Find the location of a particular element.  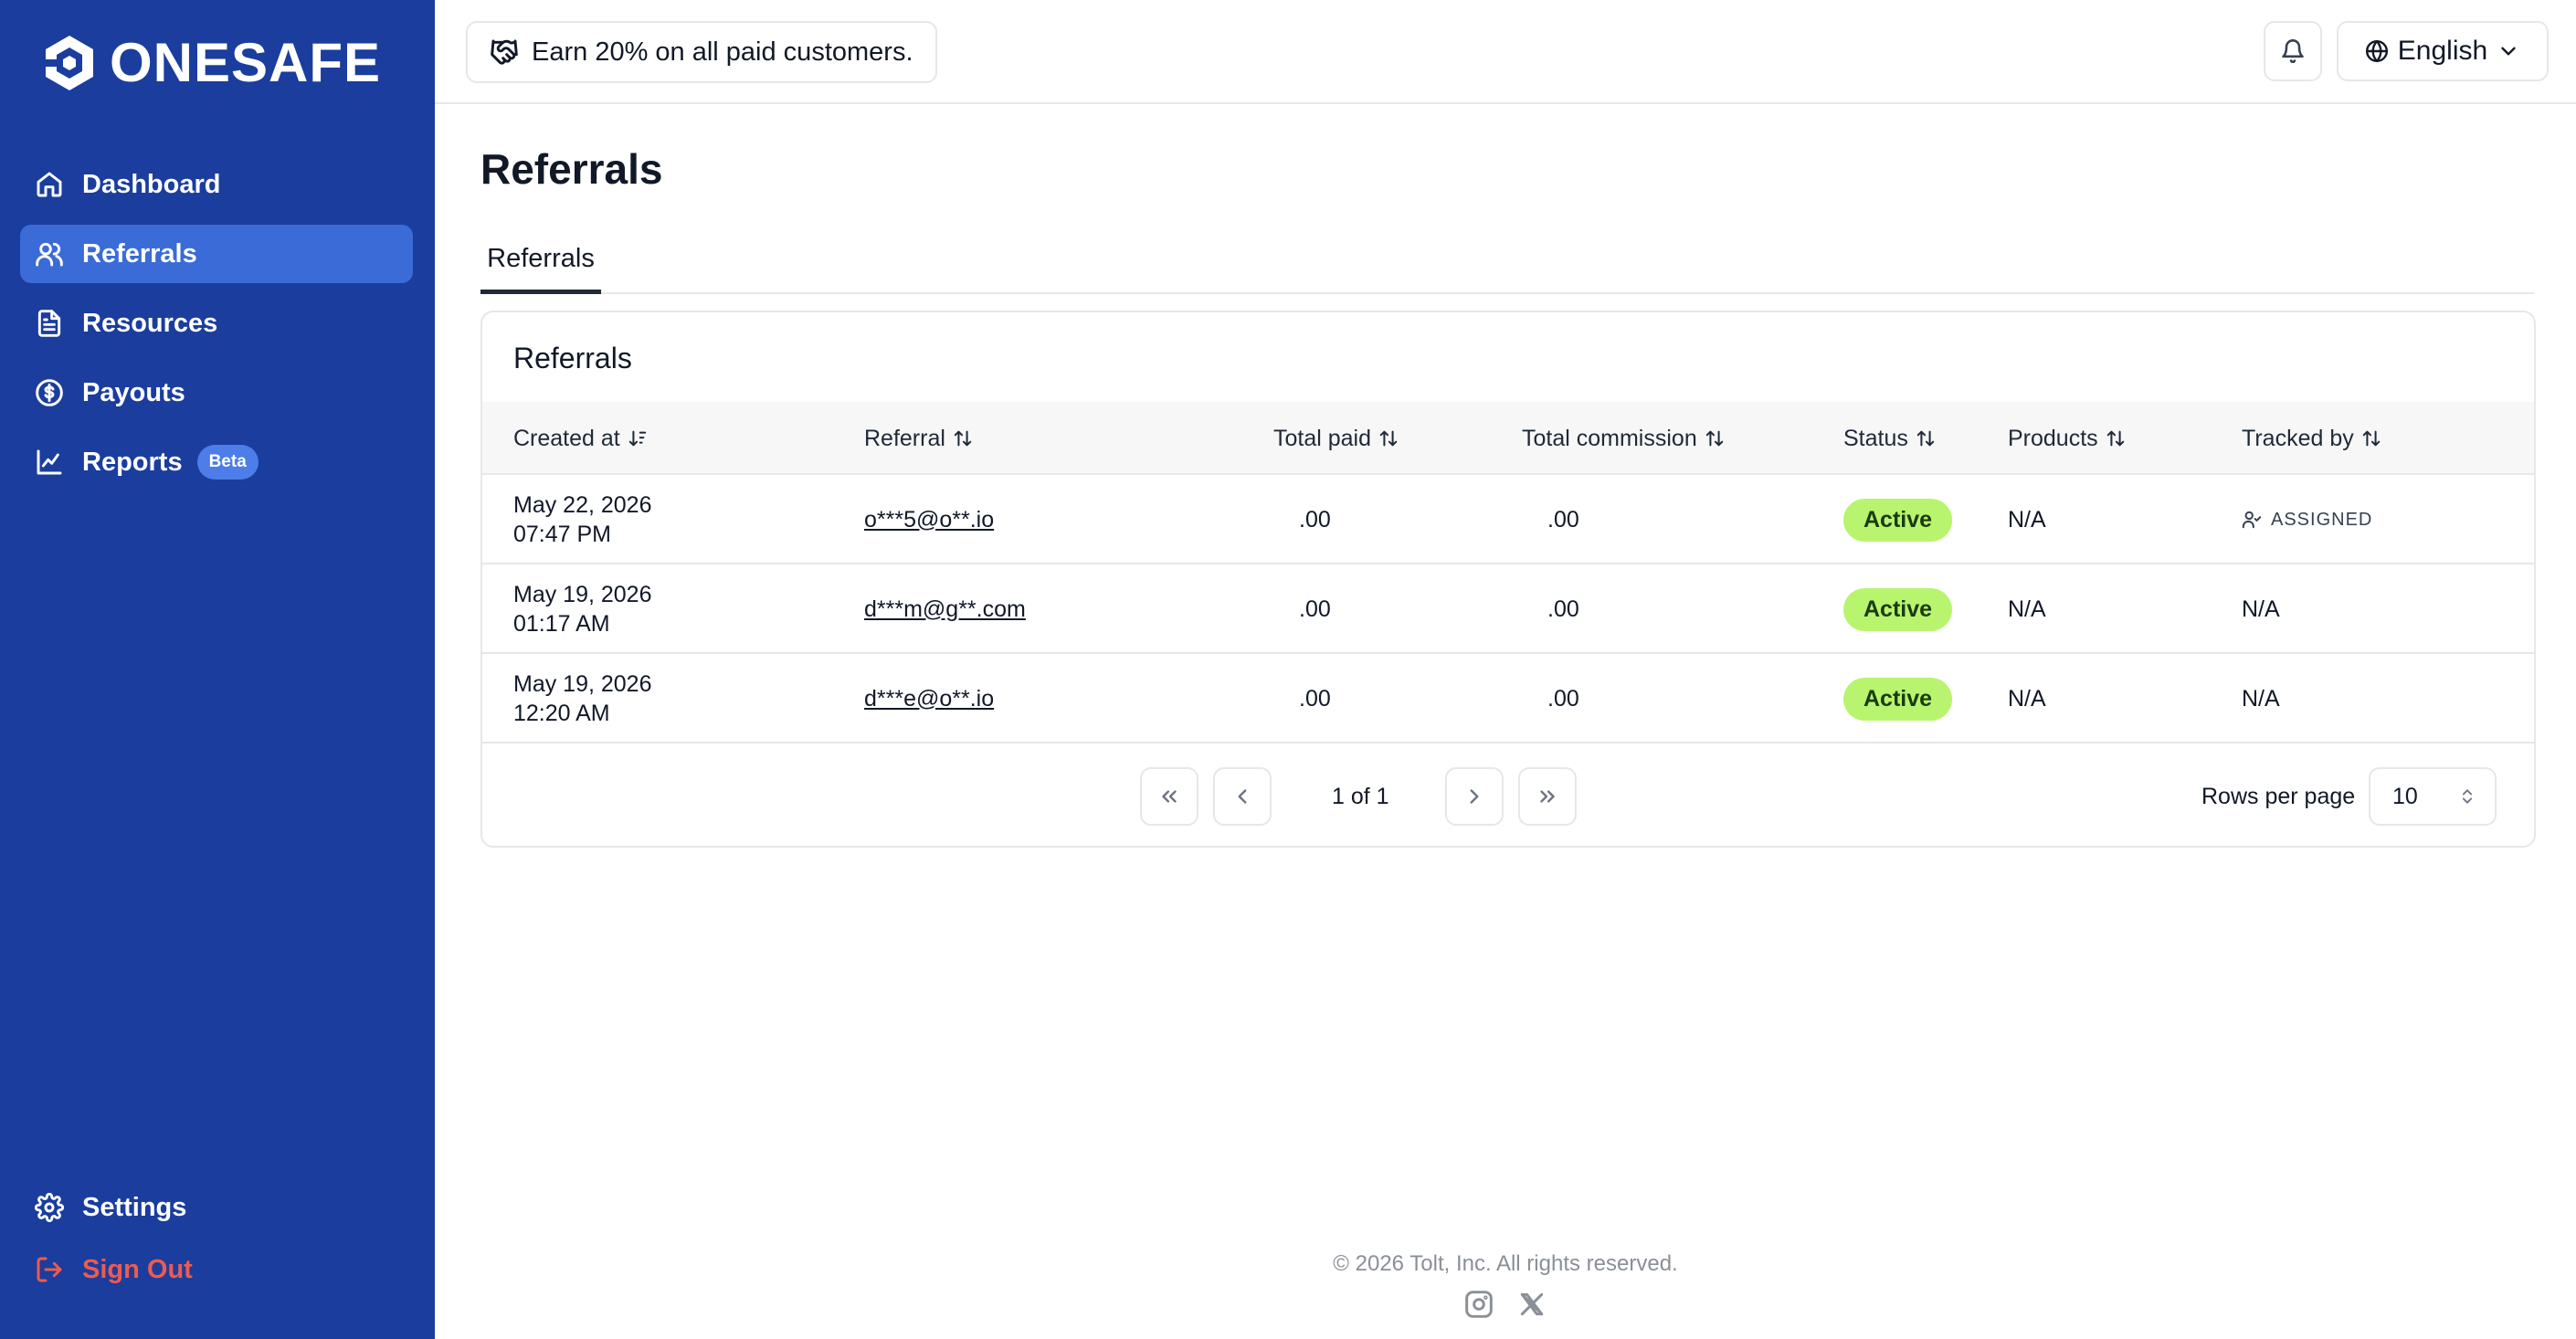

sidebar-item-label: Payouts is located at coordinates (133, 392).